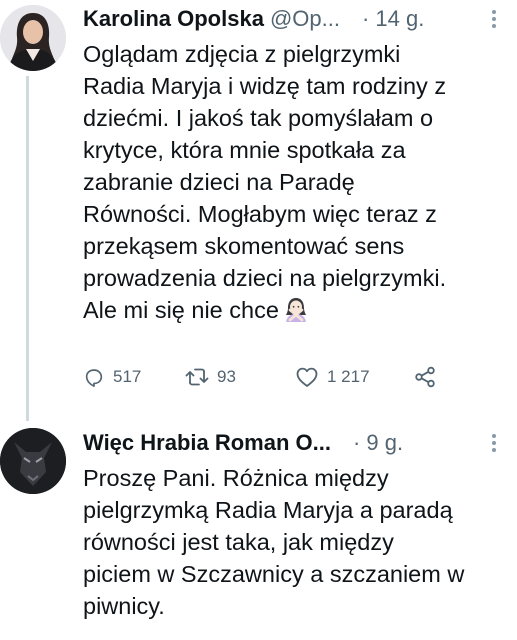  I want to click on tweet-text-line: krytyce, która mnie spotkała za, so click(244, 150).